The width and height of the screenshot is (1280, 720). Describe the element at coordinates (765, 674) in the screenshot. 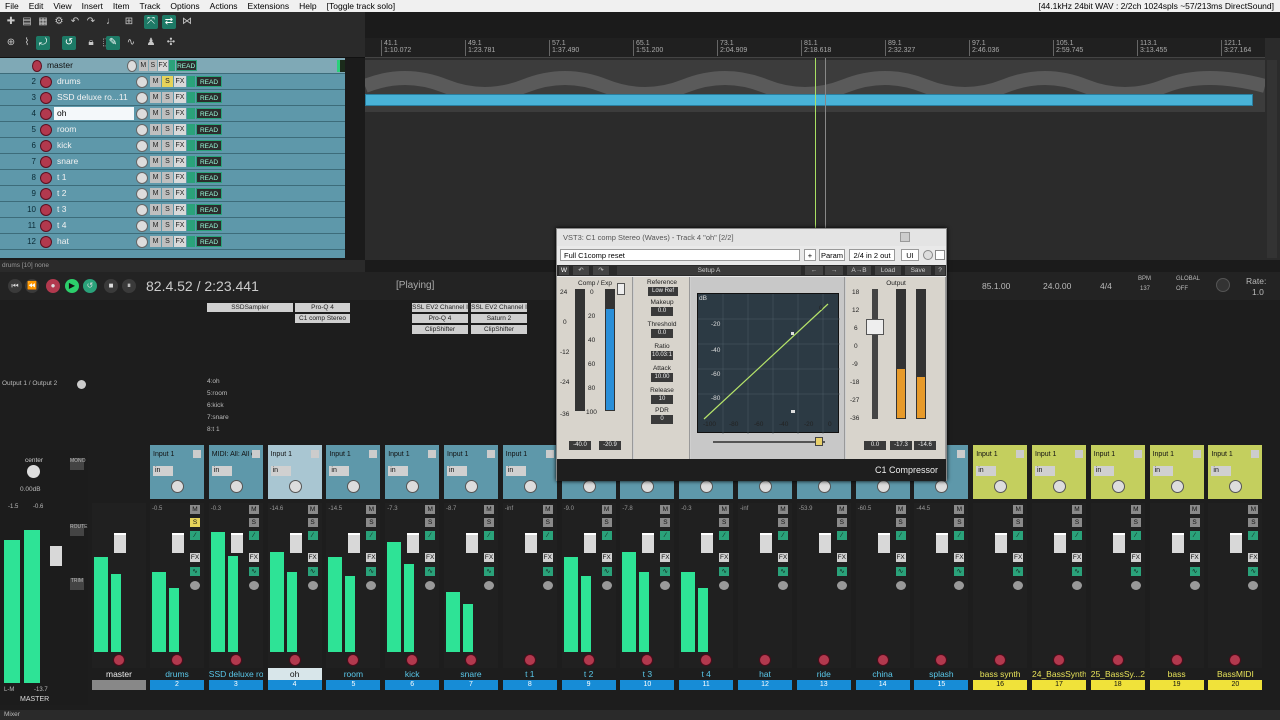

I see `strip-name: hat` at that location.